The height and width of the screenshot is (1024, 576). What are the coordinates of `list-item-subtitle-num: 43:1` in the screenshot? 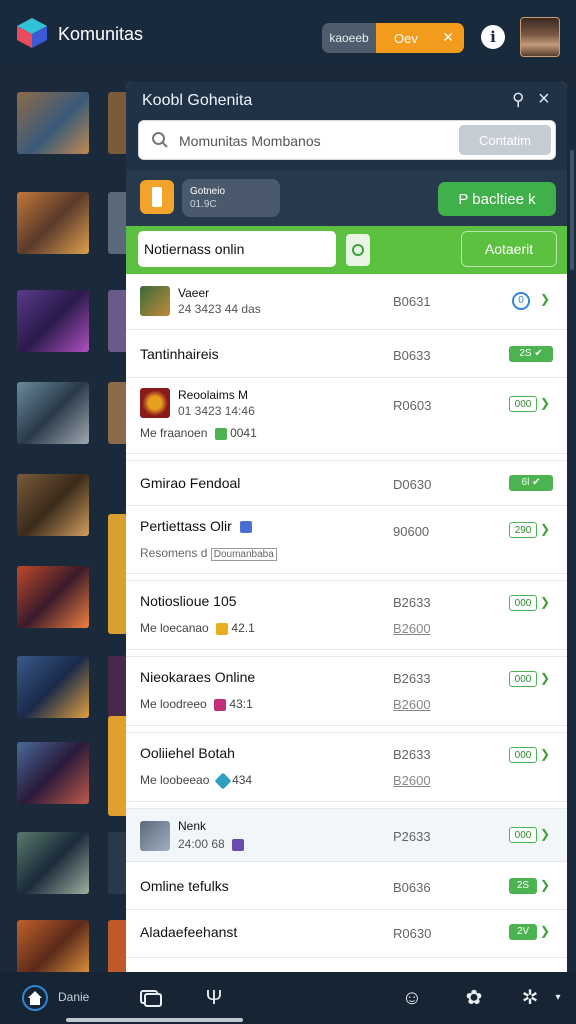 It's located at (241, 704).